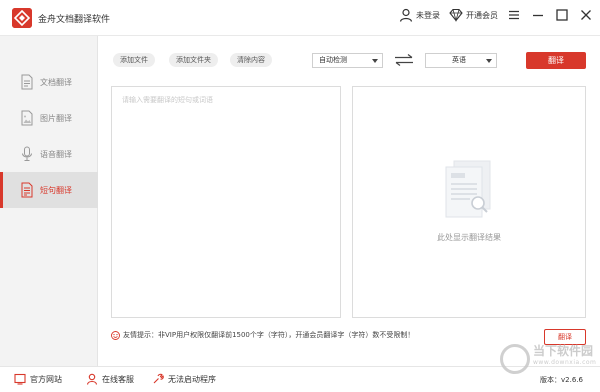 Image resolution: width=600 pixels, height=392 pixels. I want to click on diamond-icon, so click(456, 15).